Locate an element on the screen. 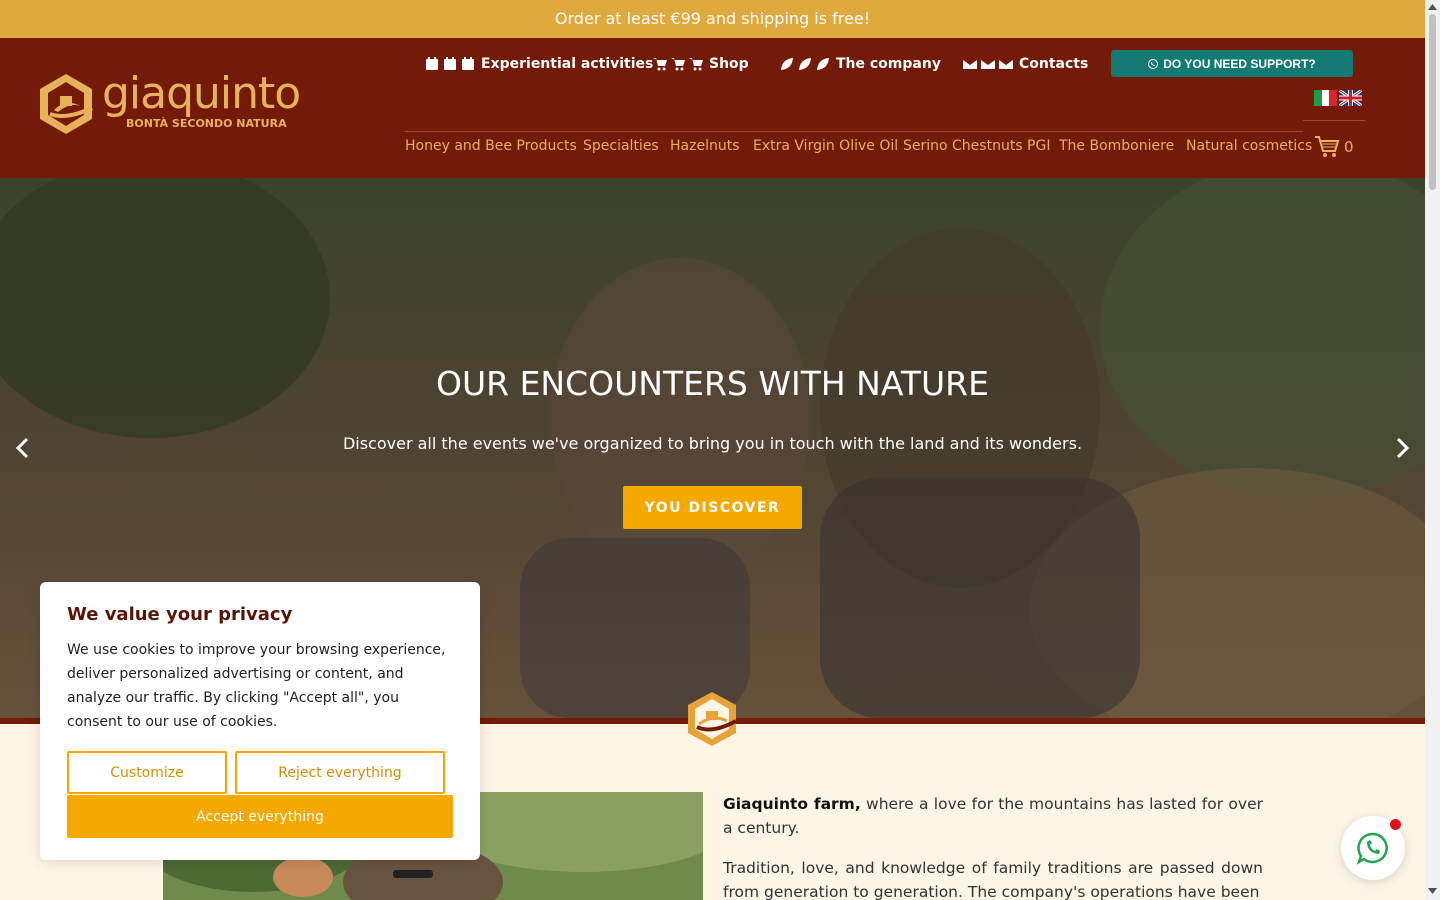 The image size is (1440, 900). flag-divider is located at coordinates (1334, 120).